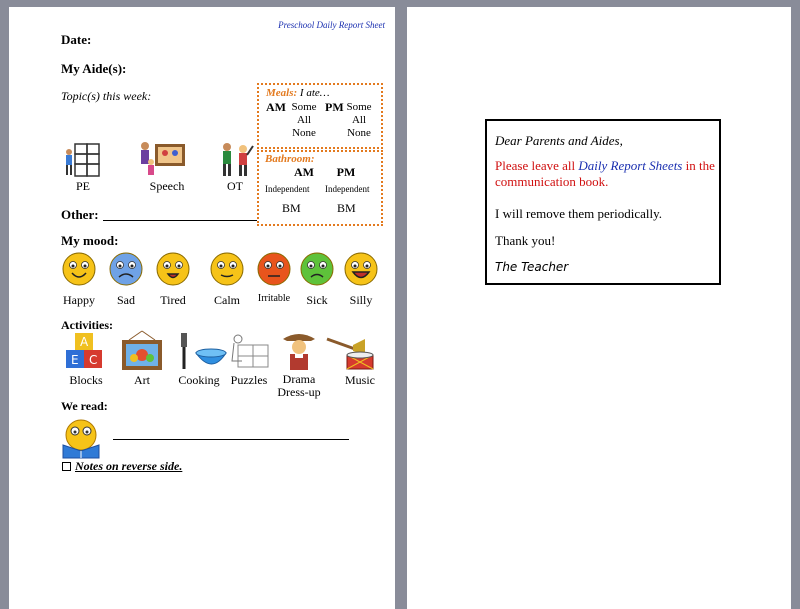 Image resolution: width=800 pixels, height=609 pixels. What do you see at coordinates (630, 165) in the screenshot?
I see `notice-emphasis: Daily Report Sheets` at bounding box center [630, 165].